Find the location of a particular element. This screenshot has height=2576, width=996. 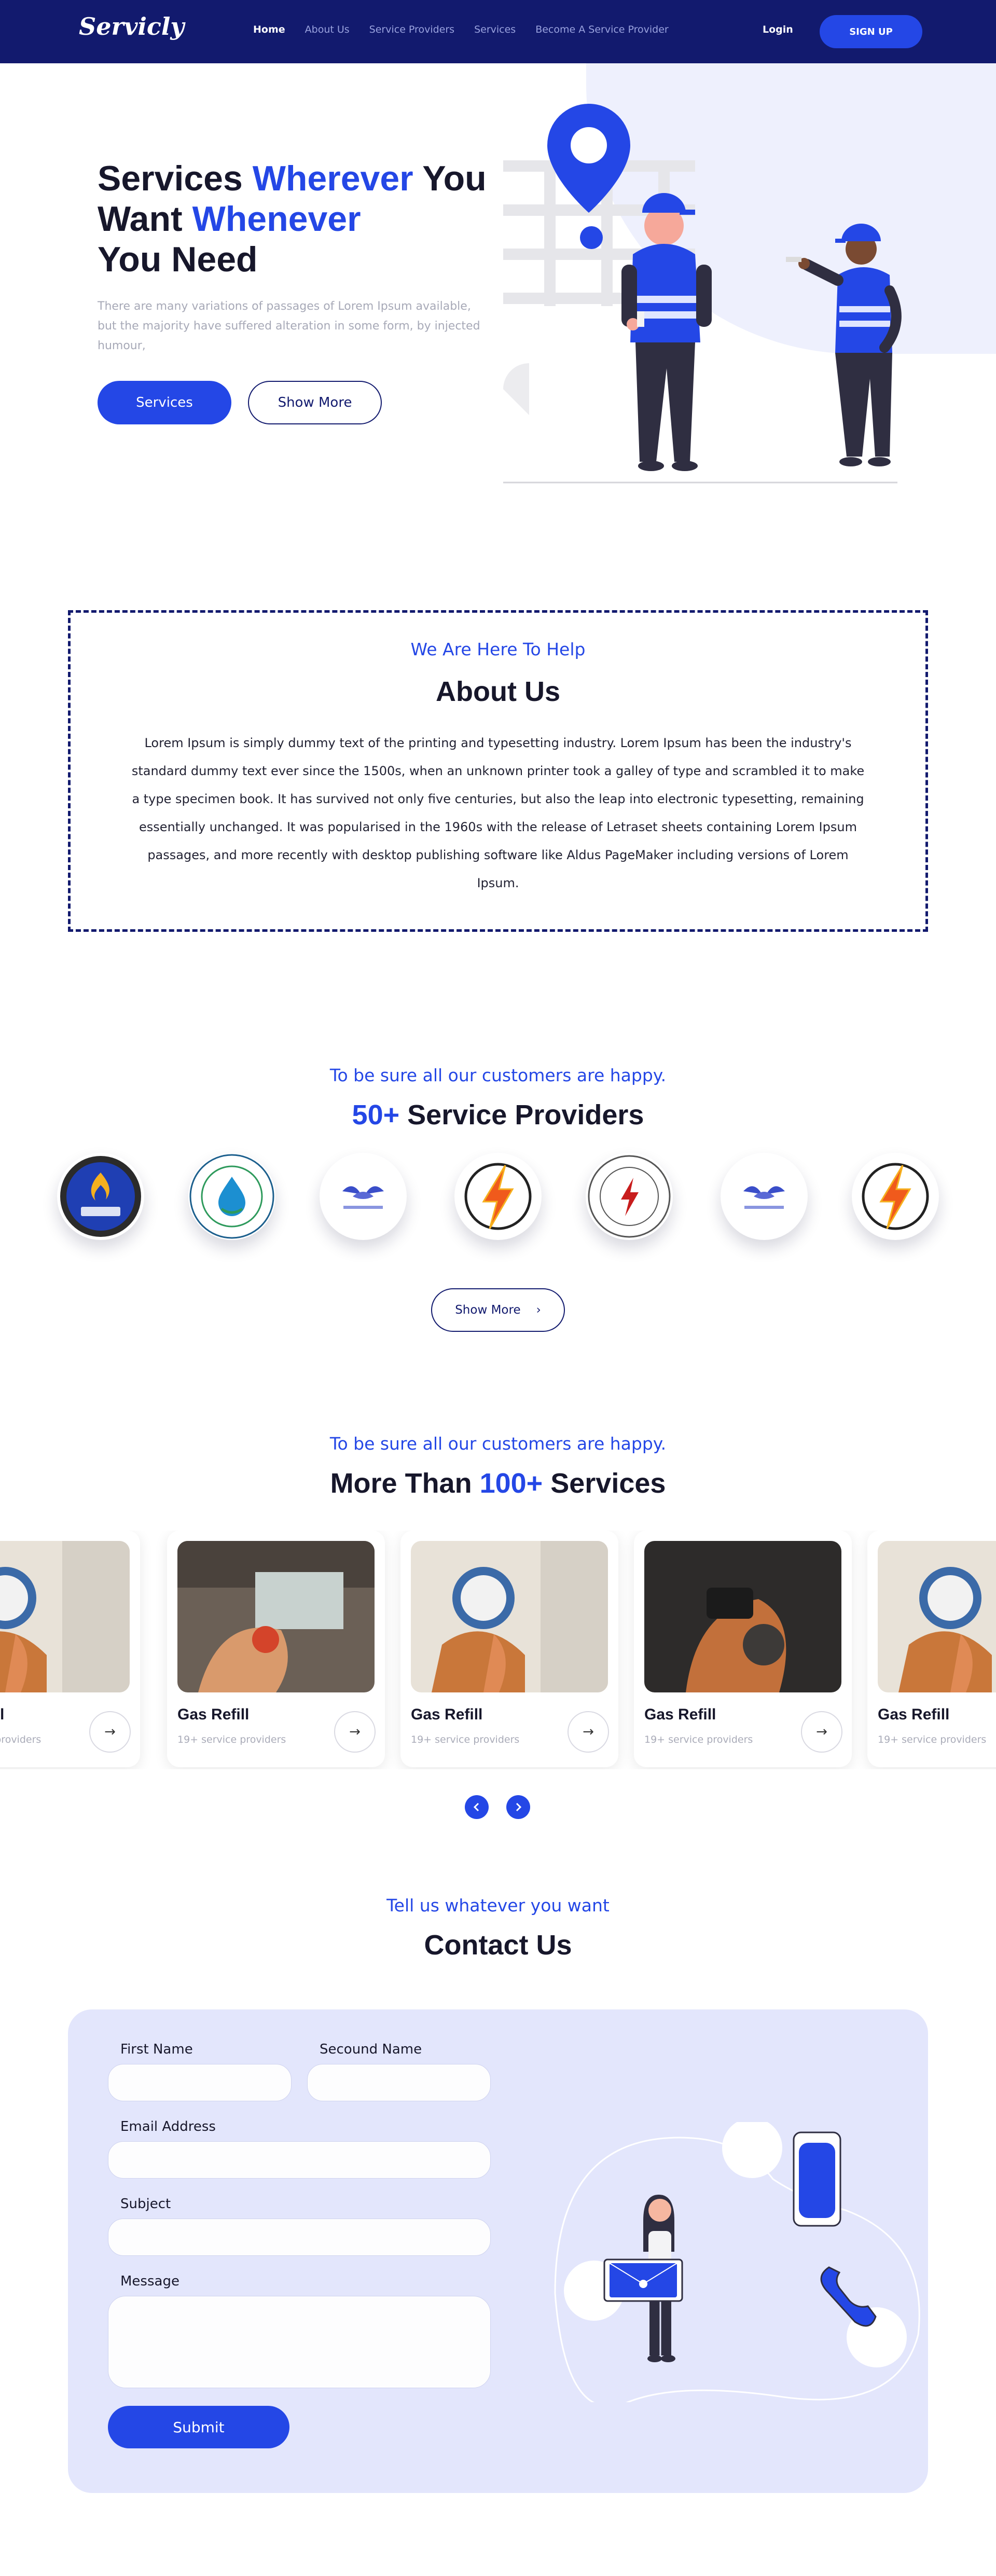

message-textarea is located at coordinates (300, 2342).